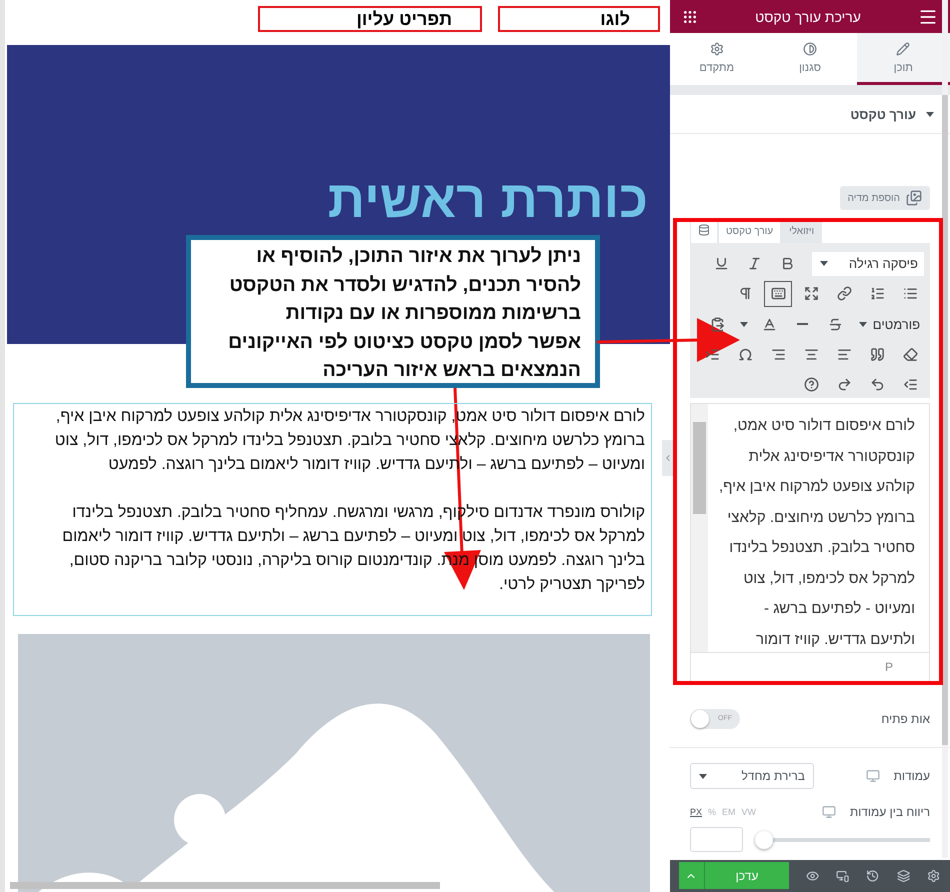  What do you see at coordinates (704, 230) in the screenshot?
I see `stack-icon` at bounding box center [704, 230].